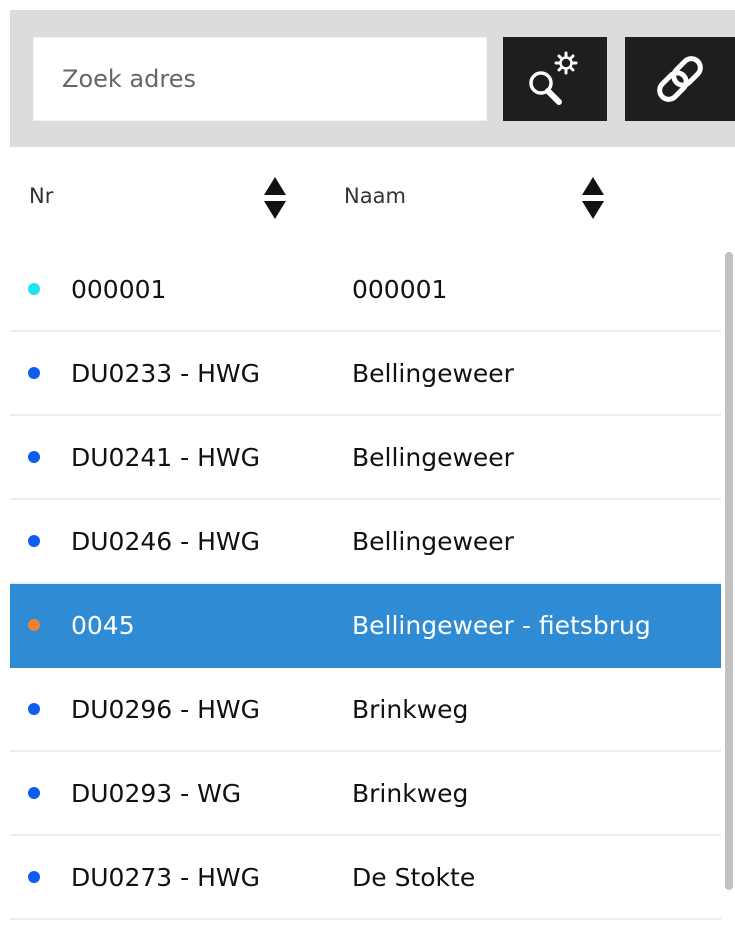  What do you see at coordinates (729, 571) in the screenshot?
I see `scrollbar-thumb` at bounding box center [729, 571].